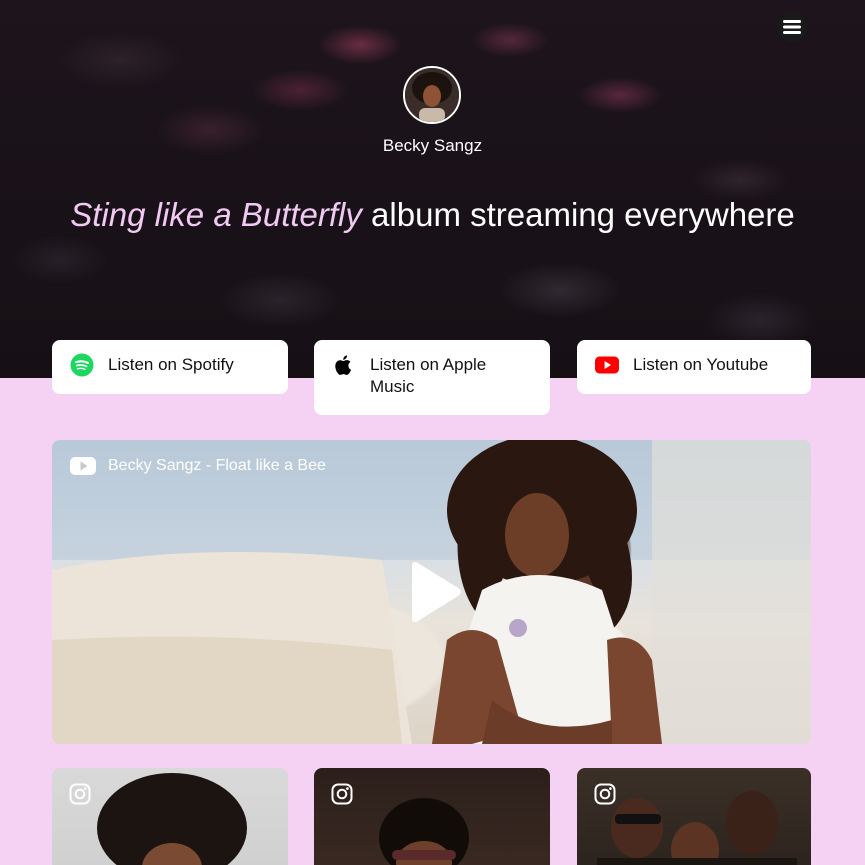  I want to click on spotify-icon, so click(82, 365).